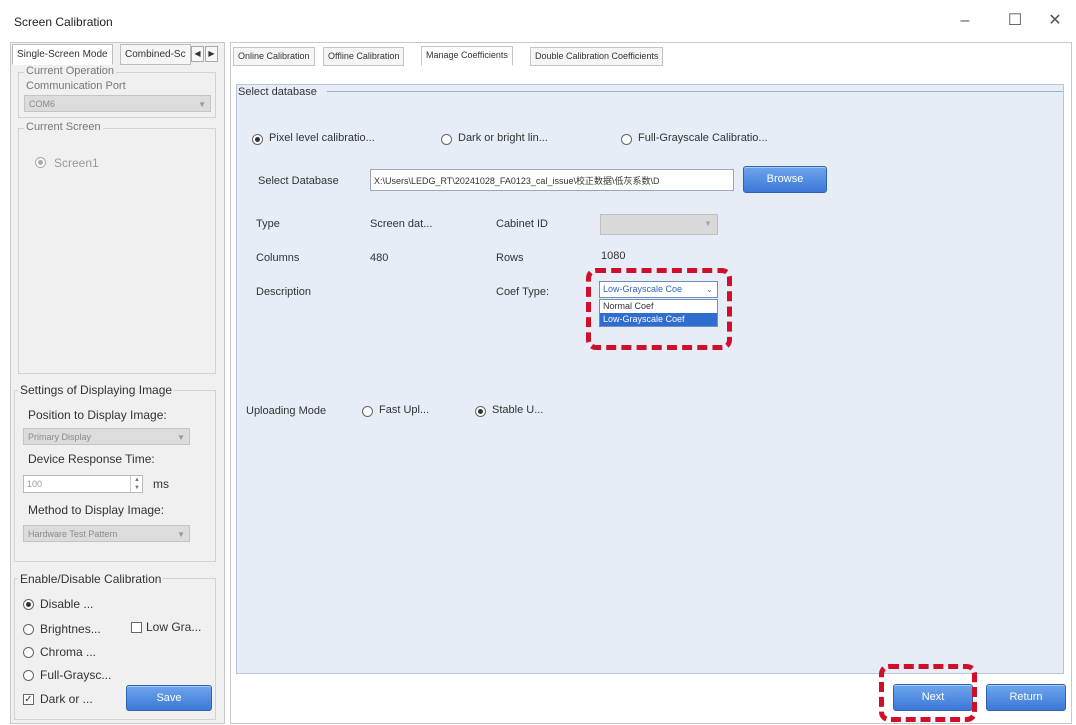  Describe the element at coordinates (117, 251) in the screenshot. I see `current-screen-group` at that location.